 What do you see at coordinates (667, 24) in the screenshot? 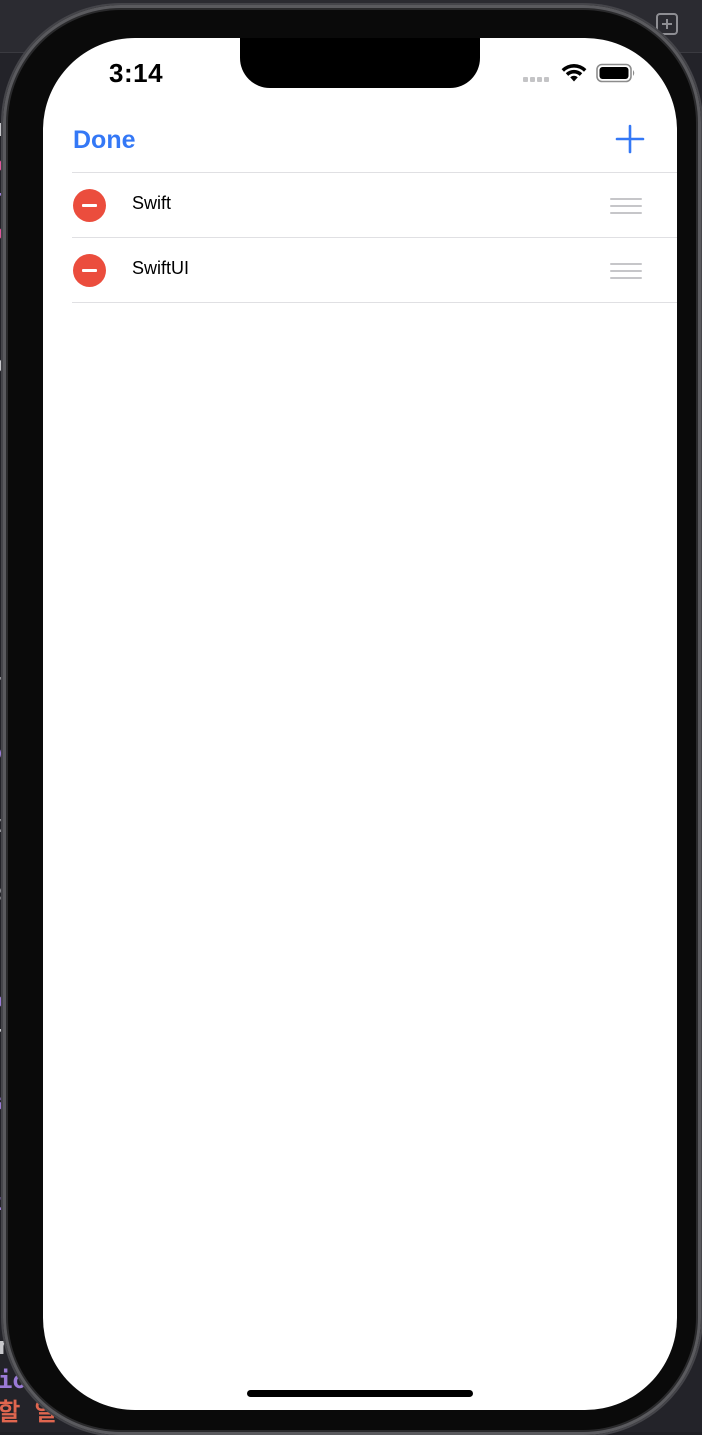
I see `library-add-icon` at bounding box center [667, 24].